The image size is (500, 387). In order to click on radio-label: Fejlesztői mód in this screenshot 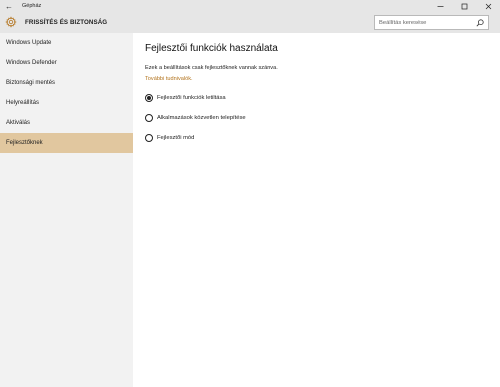, I will do `click(176, 138)`.